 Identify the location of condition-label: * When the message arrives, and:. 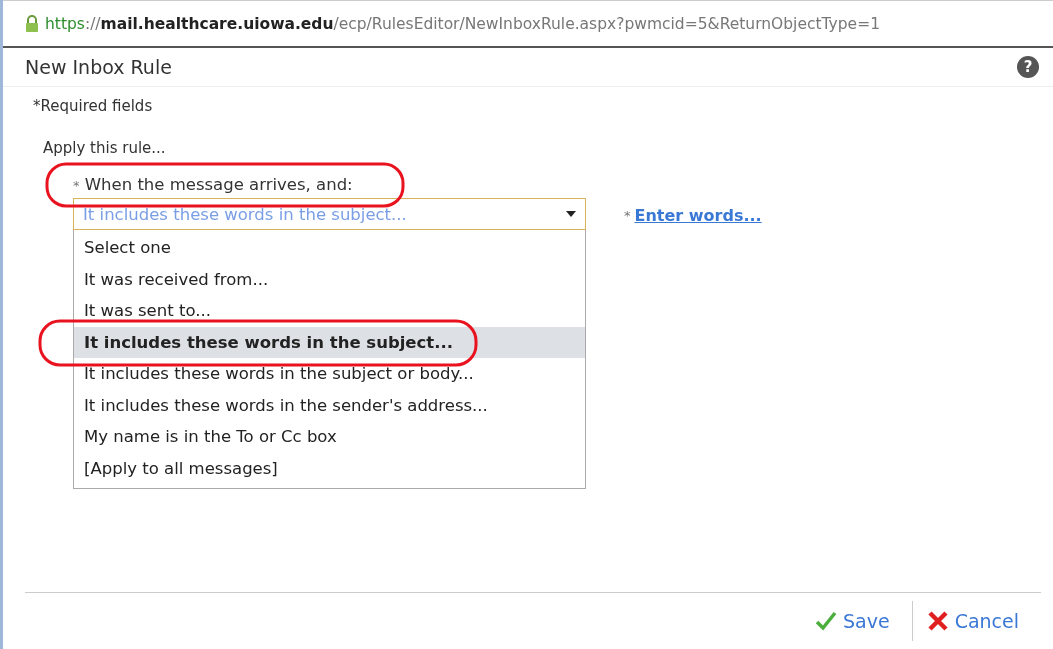
(213, 184).